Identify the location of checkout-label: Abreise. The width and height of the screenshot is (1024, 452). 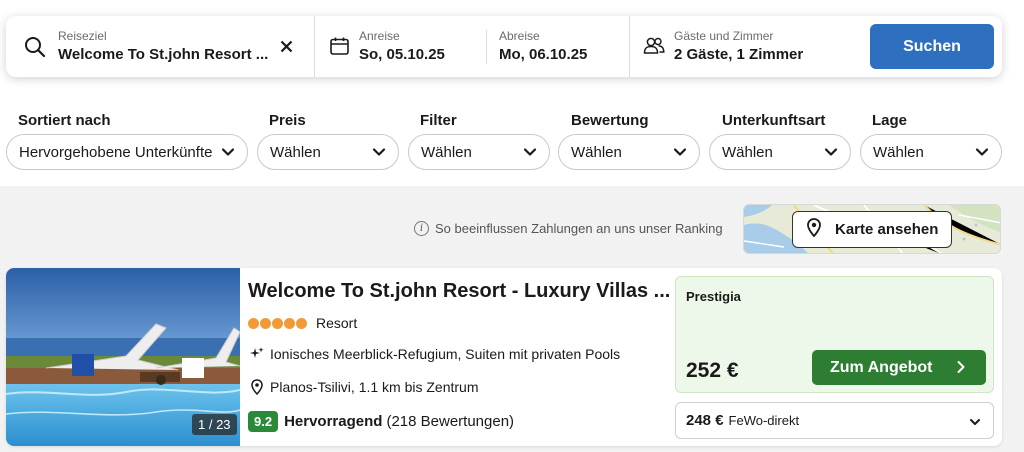
(519, 36).